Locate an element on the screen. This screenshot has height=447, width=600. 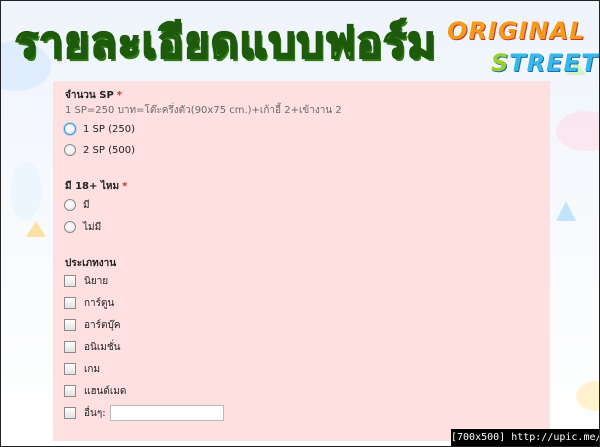
question-label: ประเภทงาน is located at coordinates (91, 263).